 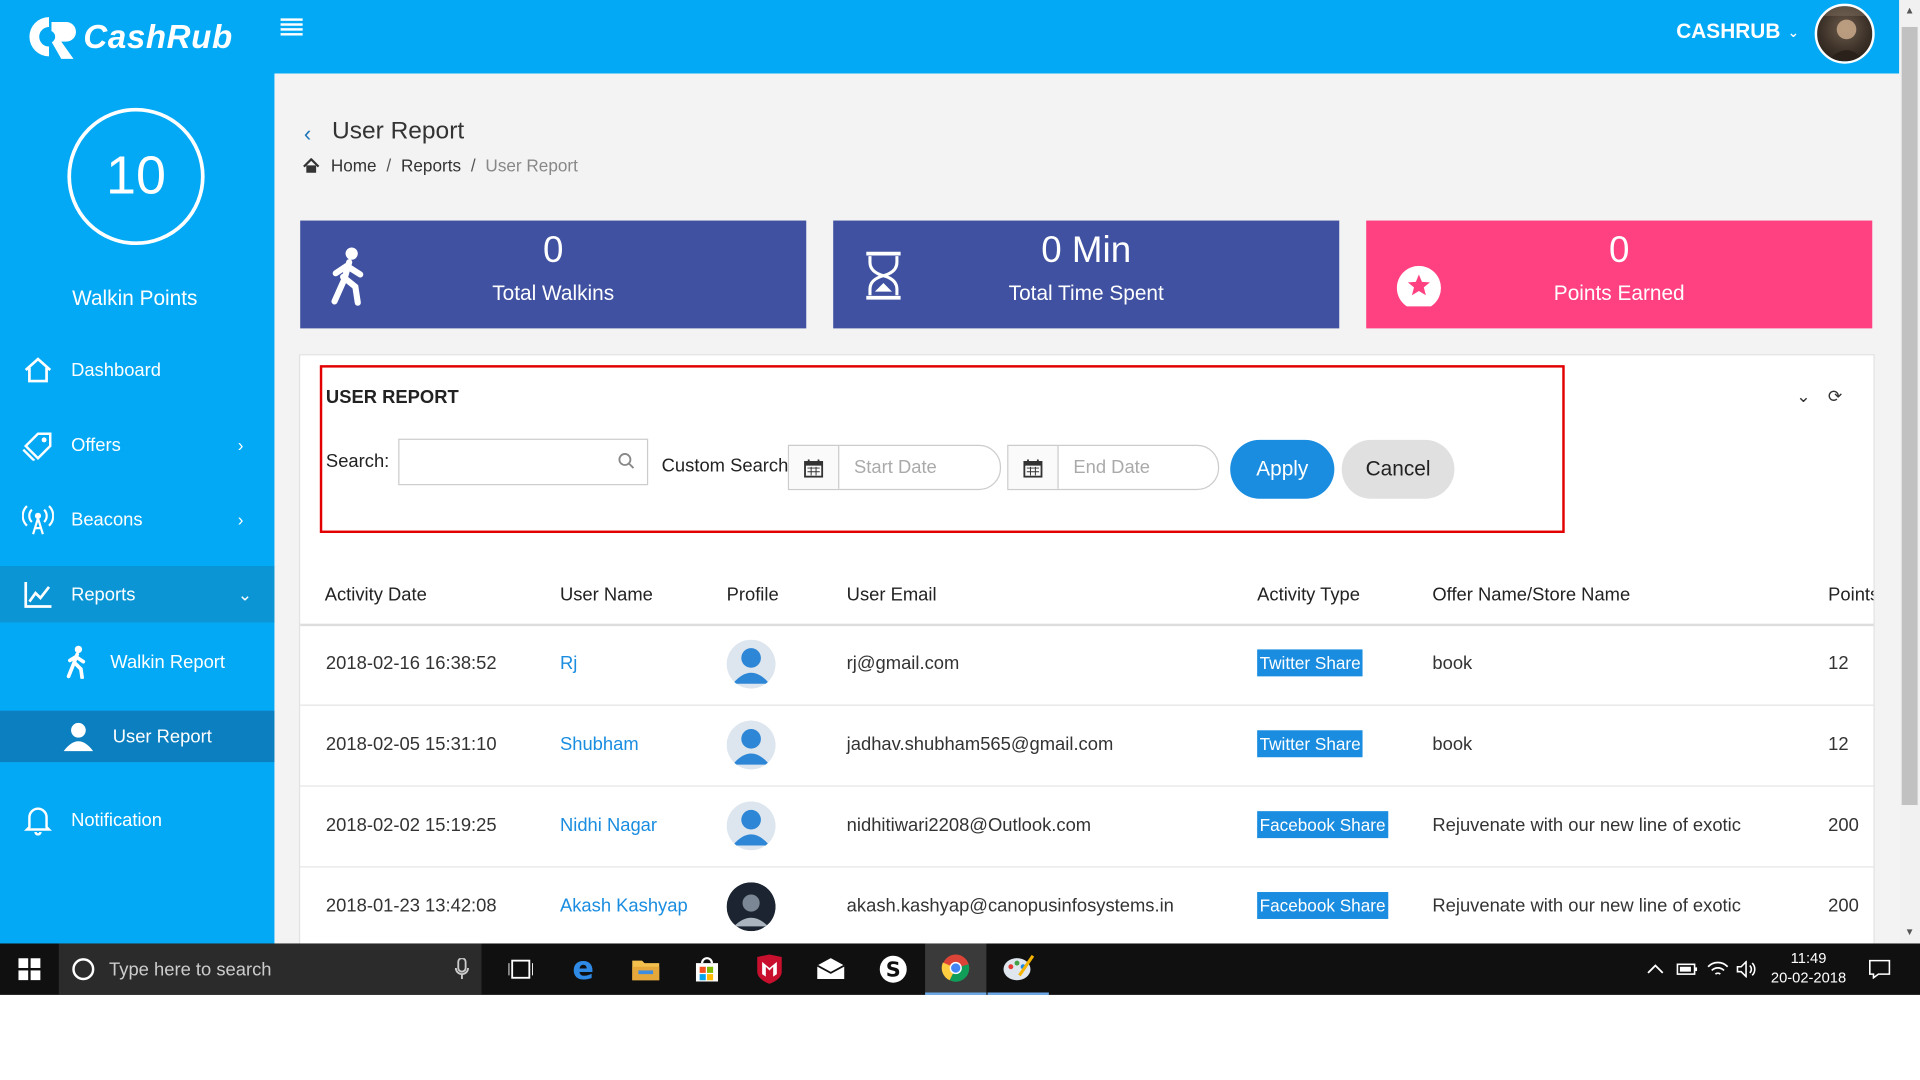 I want to click on search-label: Search:, so click(x=357, y=461).